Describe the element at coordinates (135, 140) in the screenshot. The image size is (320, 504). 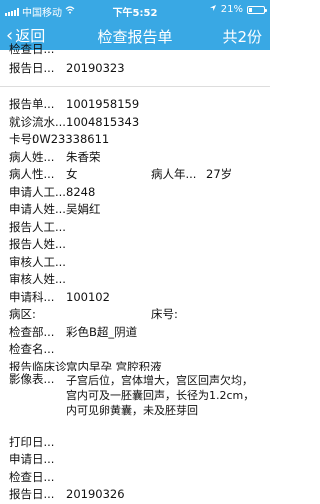
I see `report-field-row: 卡号: 0W23338611` at that location.